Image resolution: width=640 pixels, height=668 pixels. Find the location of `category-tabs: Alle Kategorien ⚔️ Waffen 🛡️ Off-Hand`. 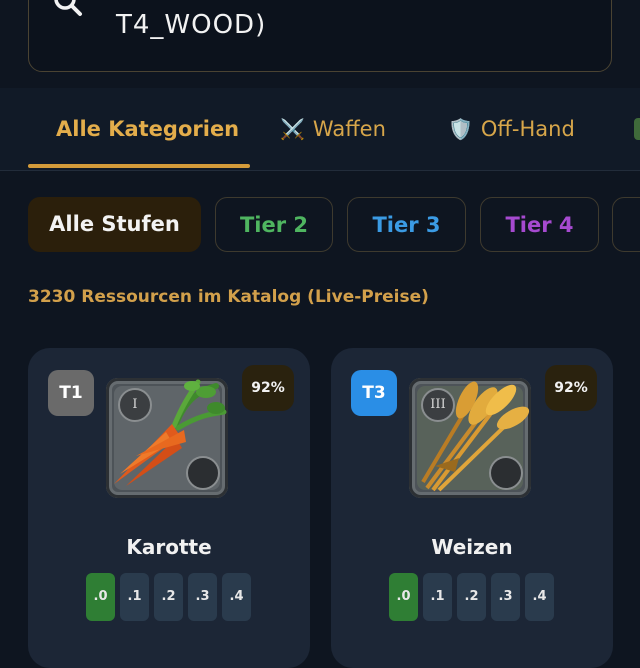

category-tabs: Alle Kategorien ⚔️ Waffen 🛡️ Off-Hand is located at coordinates (320, 129).